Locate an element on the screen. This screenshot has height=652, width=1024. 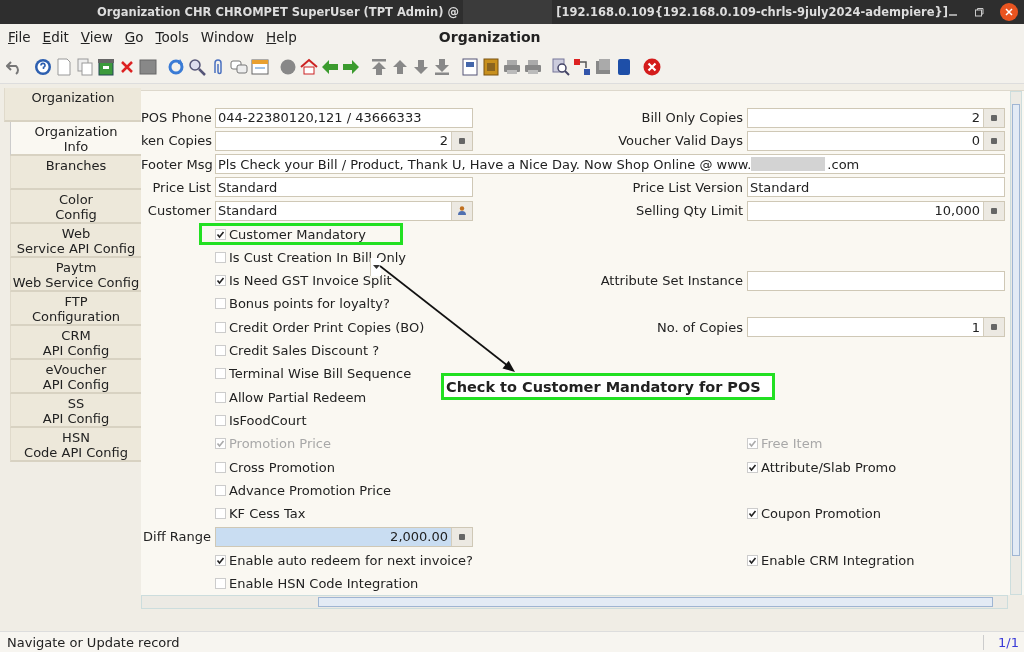
report-icon is located at coordinates (470, 66).